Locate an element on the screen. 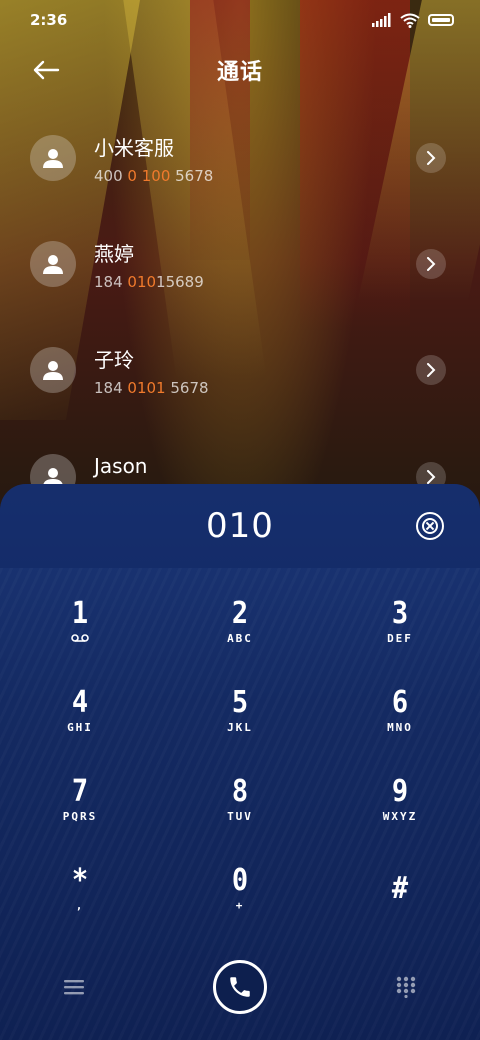  key-digit: 7 is located at coordinates (80, 791).